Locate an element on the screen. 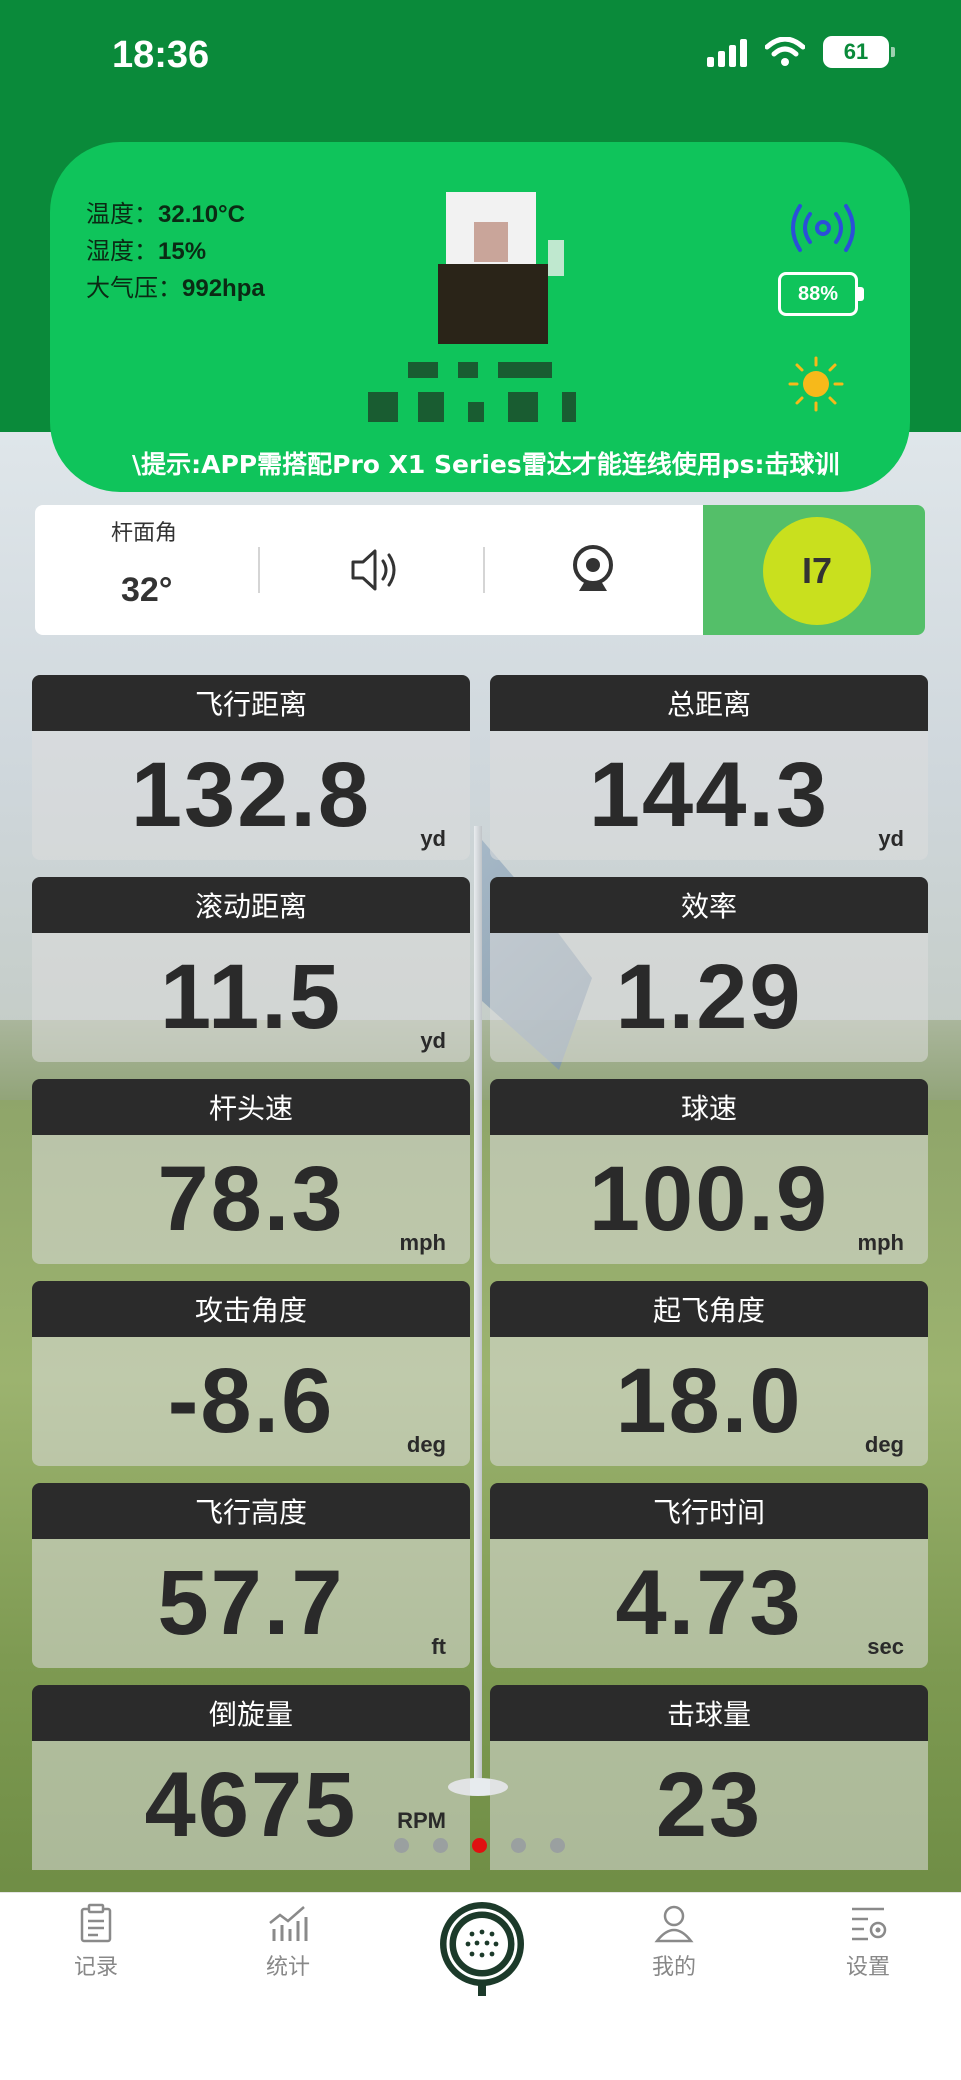 This screenshot has height=2080, width=961. username-pixelated is located at coordinates (483, 387).